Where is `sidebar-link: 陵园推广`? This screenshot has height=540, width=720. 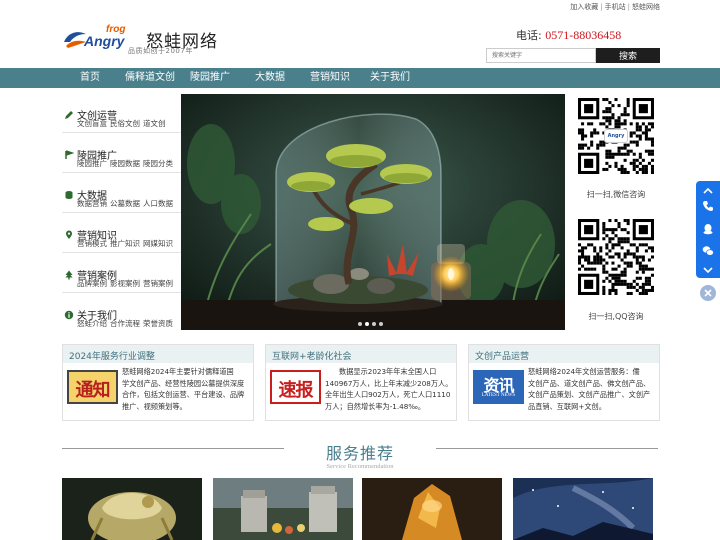 sidebar-link: 陵园推广 is located at coordinates (92, 163).